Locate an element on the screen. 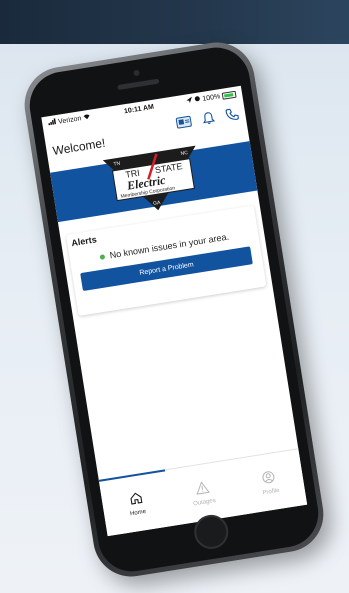 The width and height of the screenshot is (349, 593). home-icon is located at coordinates (136, 499).